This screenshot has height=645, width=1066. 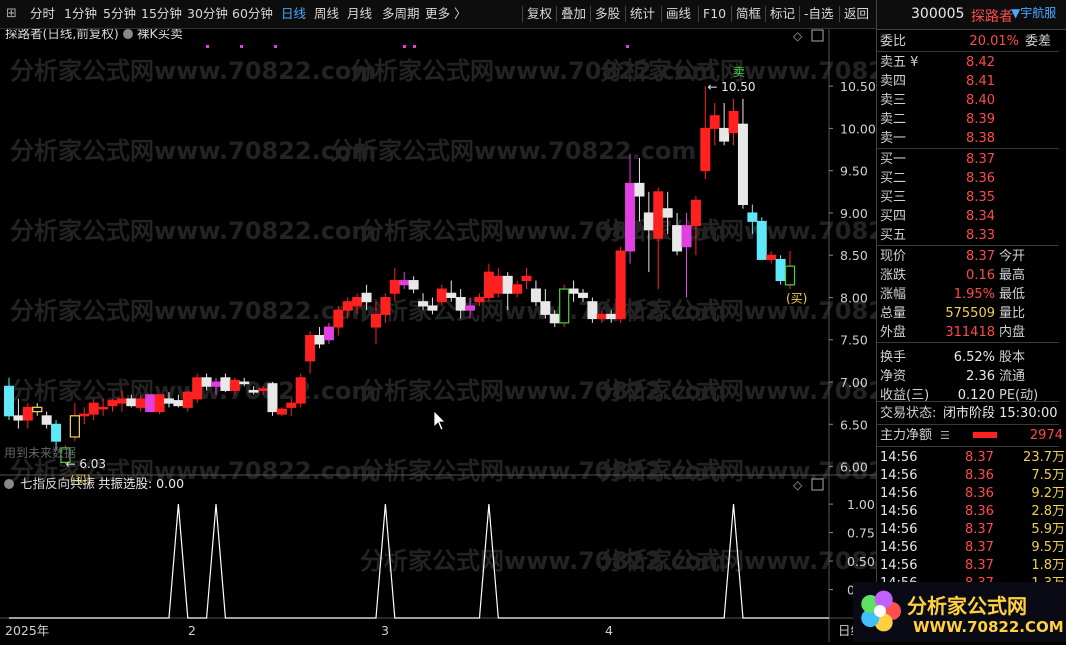 I want to click on price-tick-label: 9.50, so click(x=854, y=171).